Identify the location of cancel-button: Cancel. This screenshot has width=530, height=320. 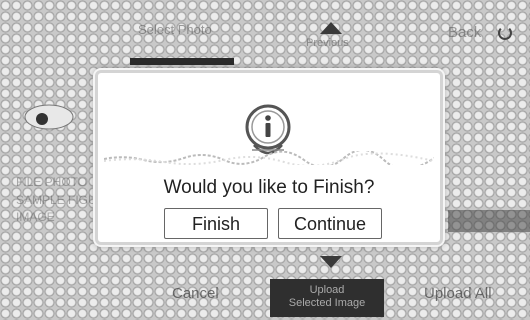
(195, 293).